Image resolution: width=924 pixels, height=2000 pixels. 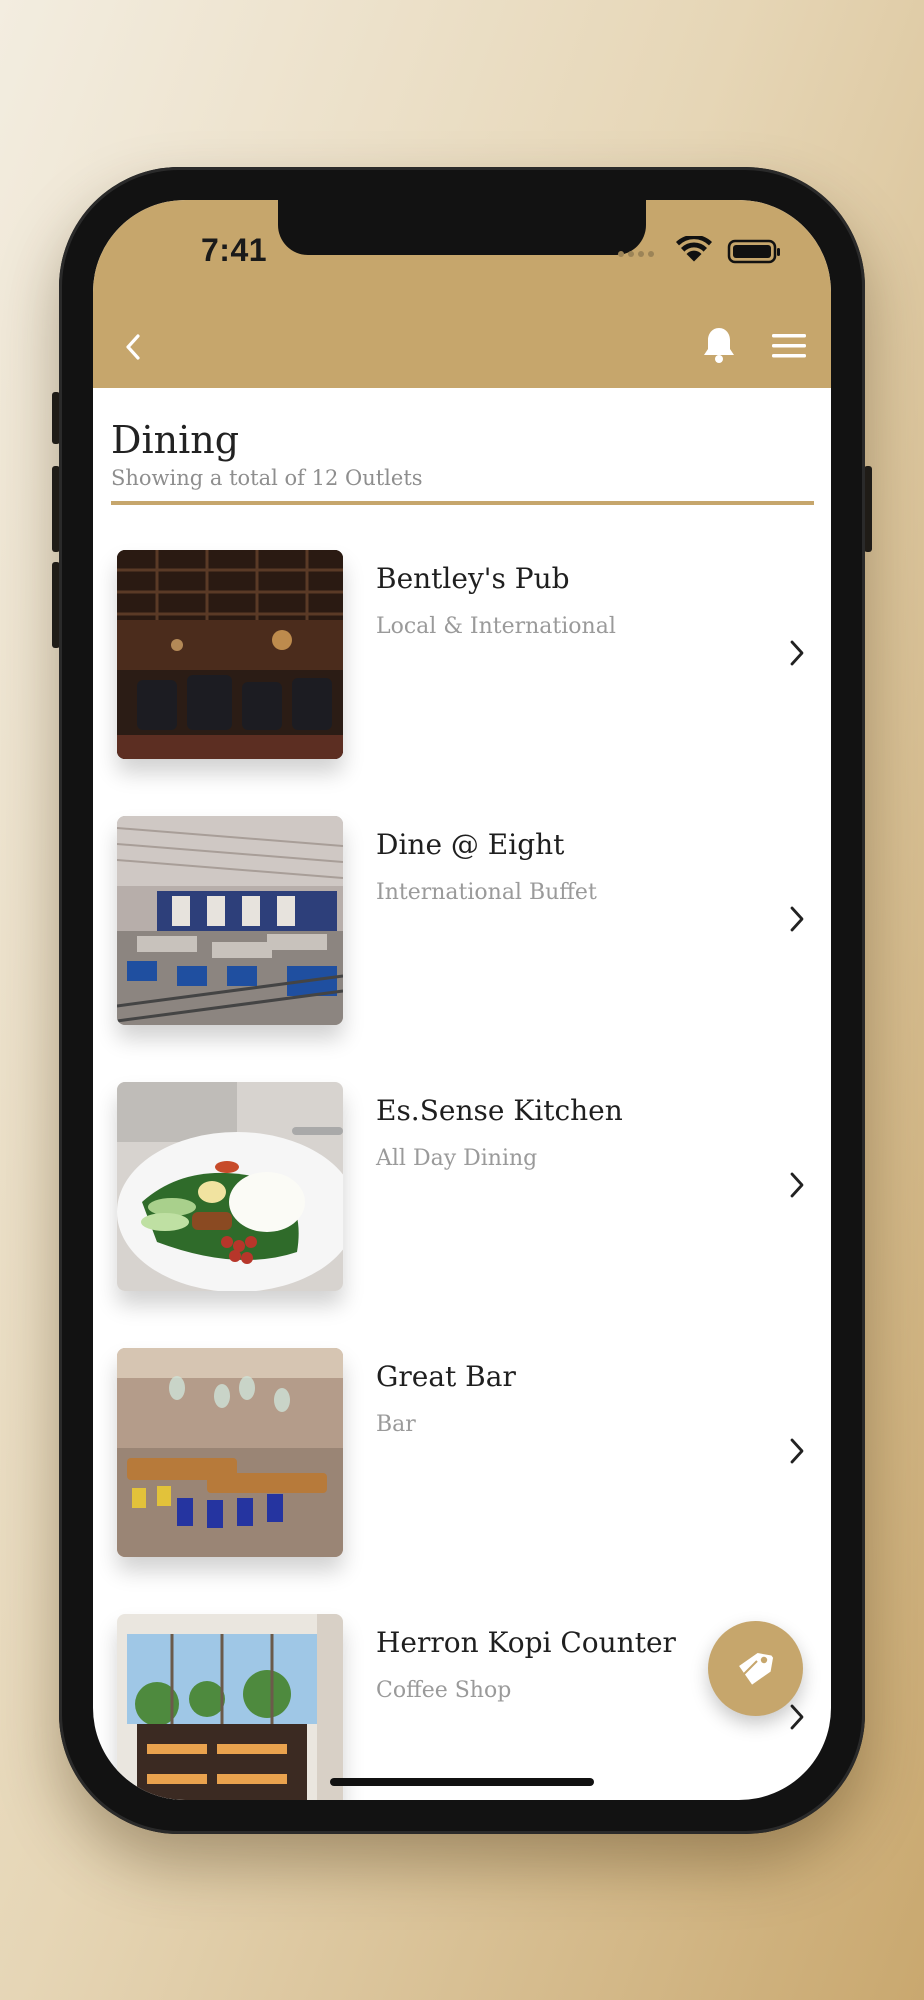 I want to click on status-time: 7:41, so click(x=234, y=250).